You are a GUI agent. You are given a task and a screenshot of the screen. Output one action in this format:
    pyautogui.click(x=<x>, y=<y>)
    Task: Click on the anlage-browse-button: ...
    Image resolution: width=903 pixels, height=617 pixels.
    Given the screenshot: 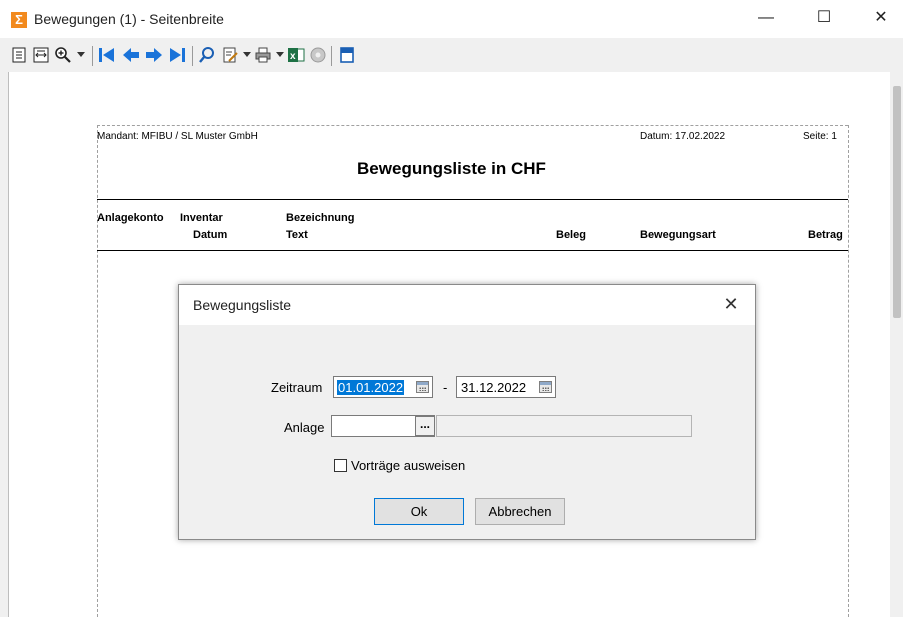 What is the action you would take?
    pyautogui.click(x=425, y=426)
    